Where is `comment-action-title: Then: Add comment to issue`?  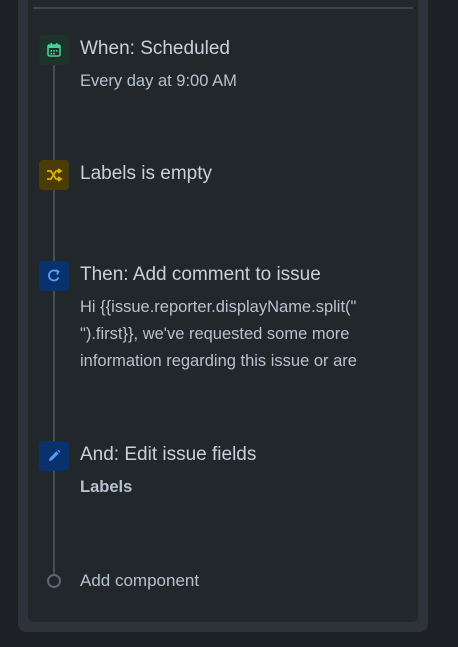 comment-action-title: Then: Add comment to issue is located at coordinates (200, 275).